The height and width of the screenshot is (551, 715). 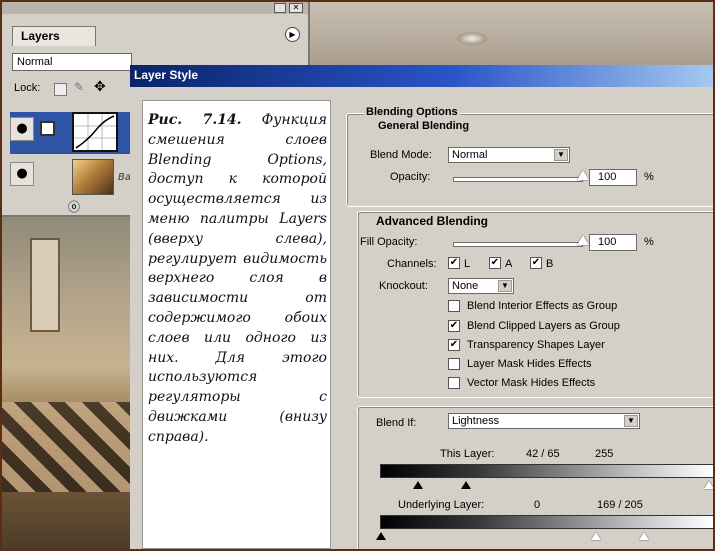 I want to click on blend-if-select: Lightness ▼, so click(x=544, y=421).